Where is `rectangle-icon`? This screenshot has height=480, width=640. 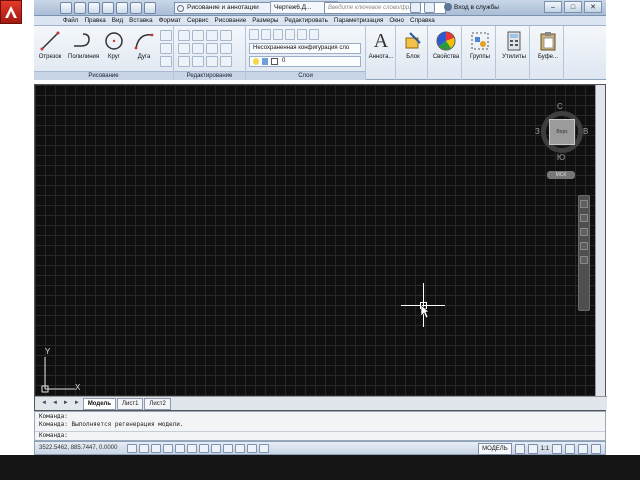
rectangle-icon is located at coordinates (166, 35).